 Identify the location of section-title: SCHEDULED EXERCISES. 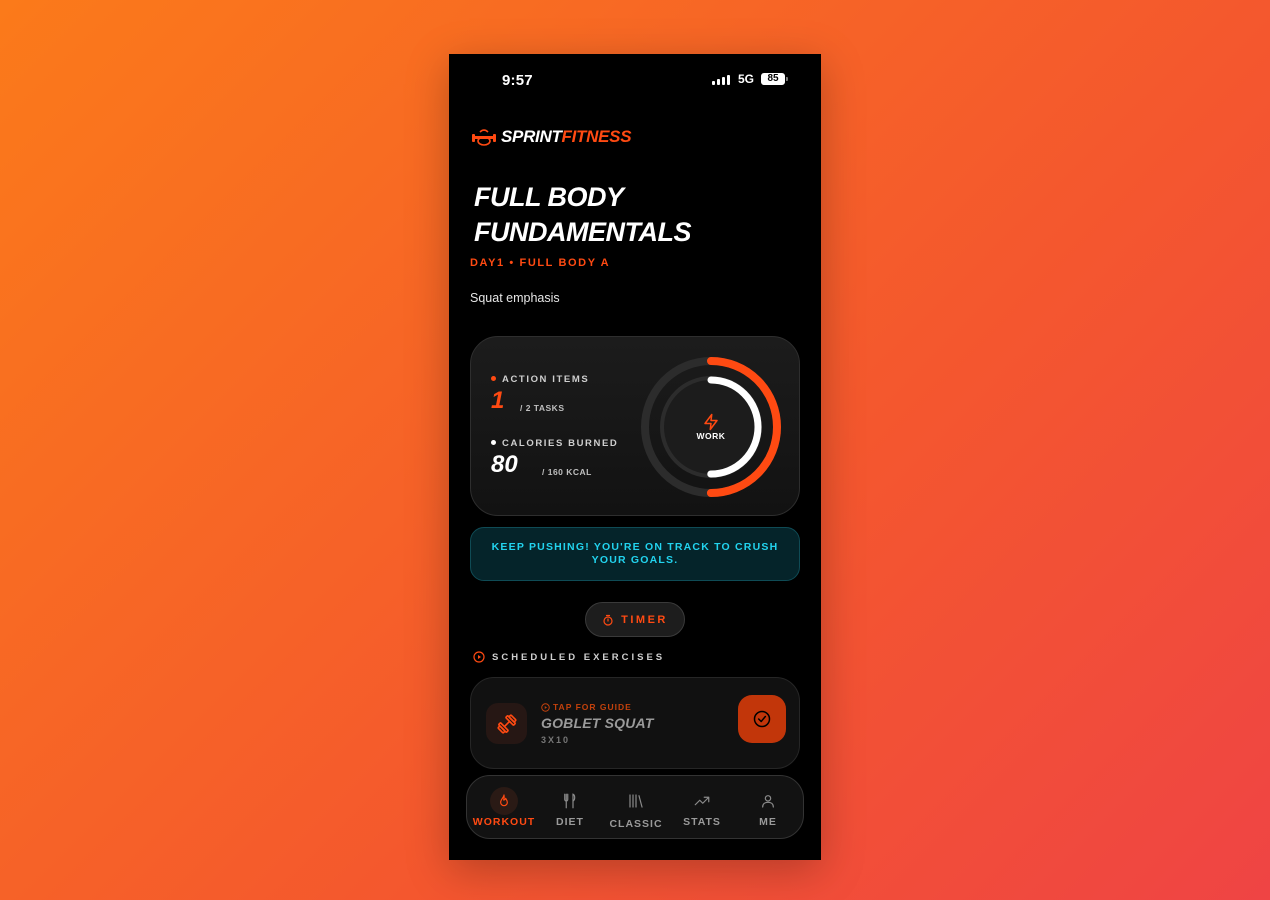
(579, 657).